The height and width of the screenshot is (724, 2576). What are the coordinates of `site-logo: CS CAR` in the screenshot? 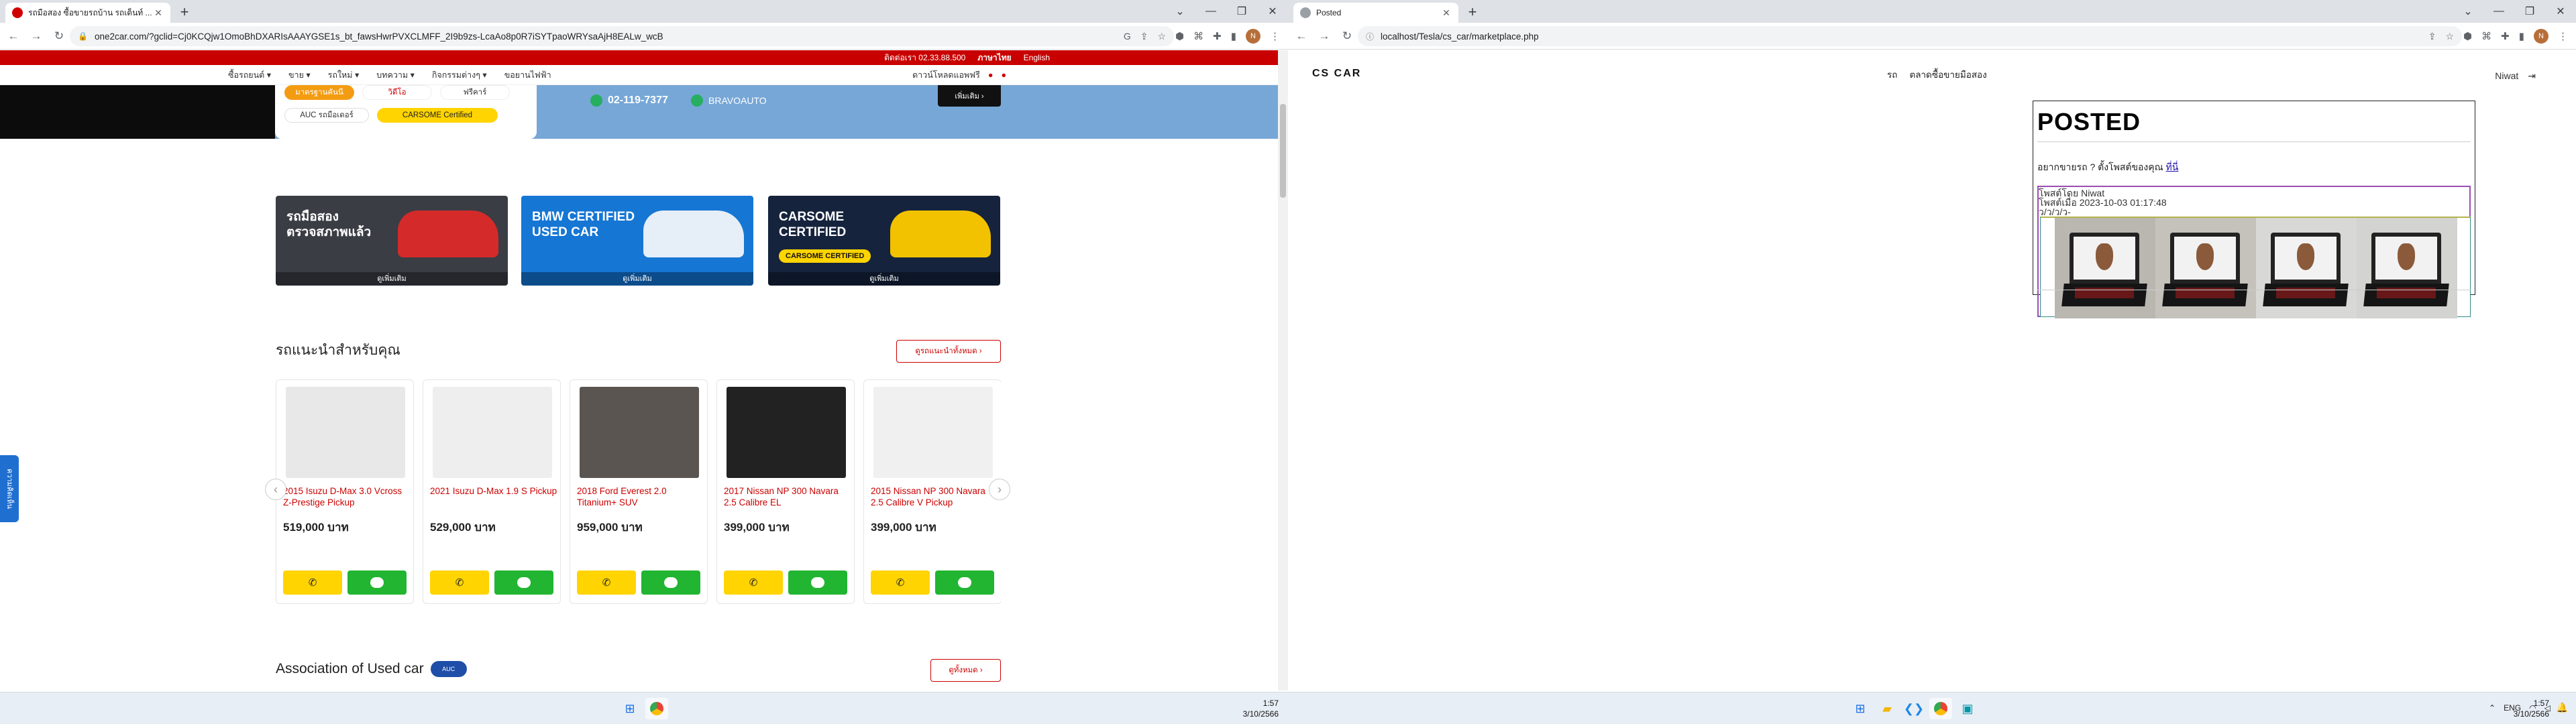 It's located at (1336, 74).